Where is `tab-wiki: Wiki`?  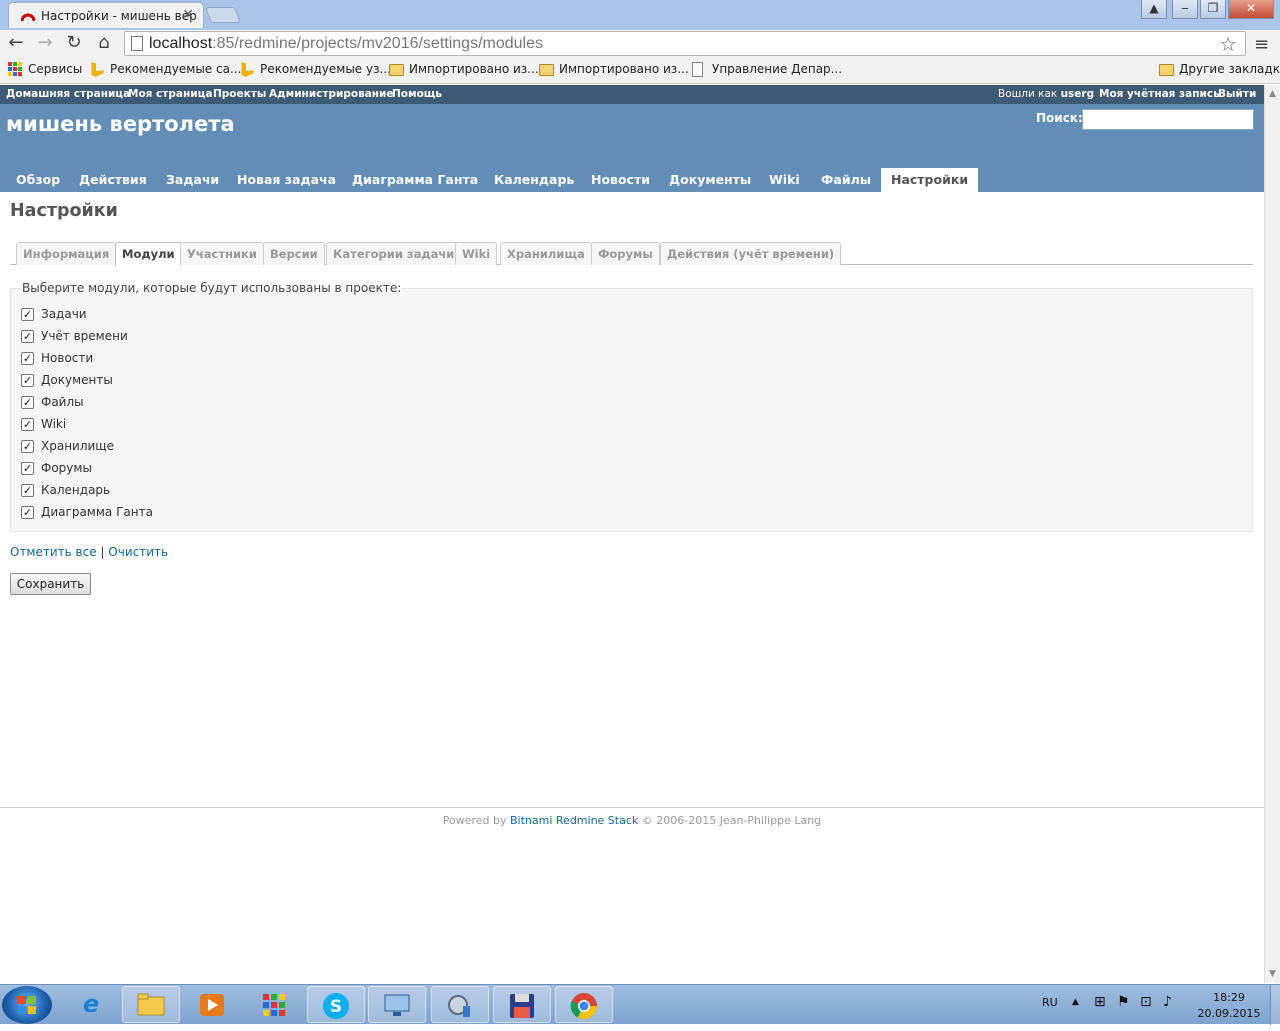 tab-wiki: Wiki is located at coordinates (476, 253).